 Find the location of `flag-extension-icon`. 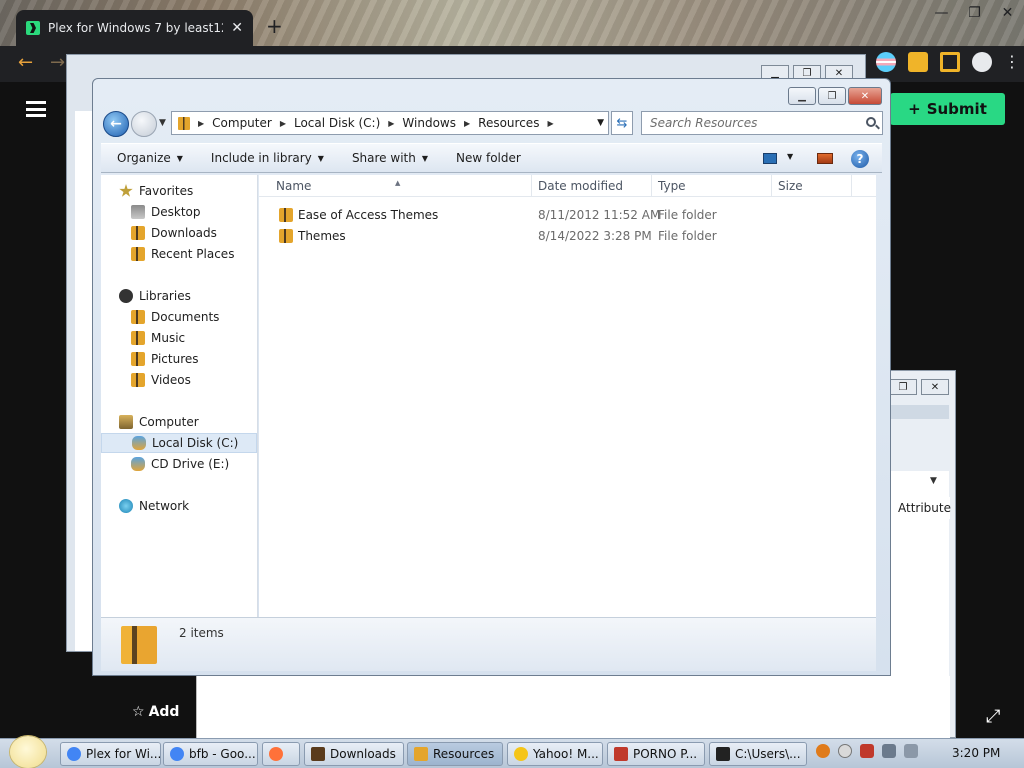

flag-extension-icon is located at coordinates (886, 62).